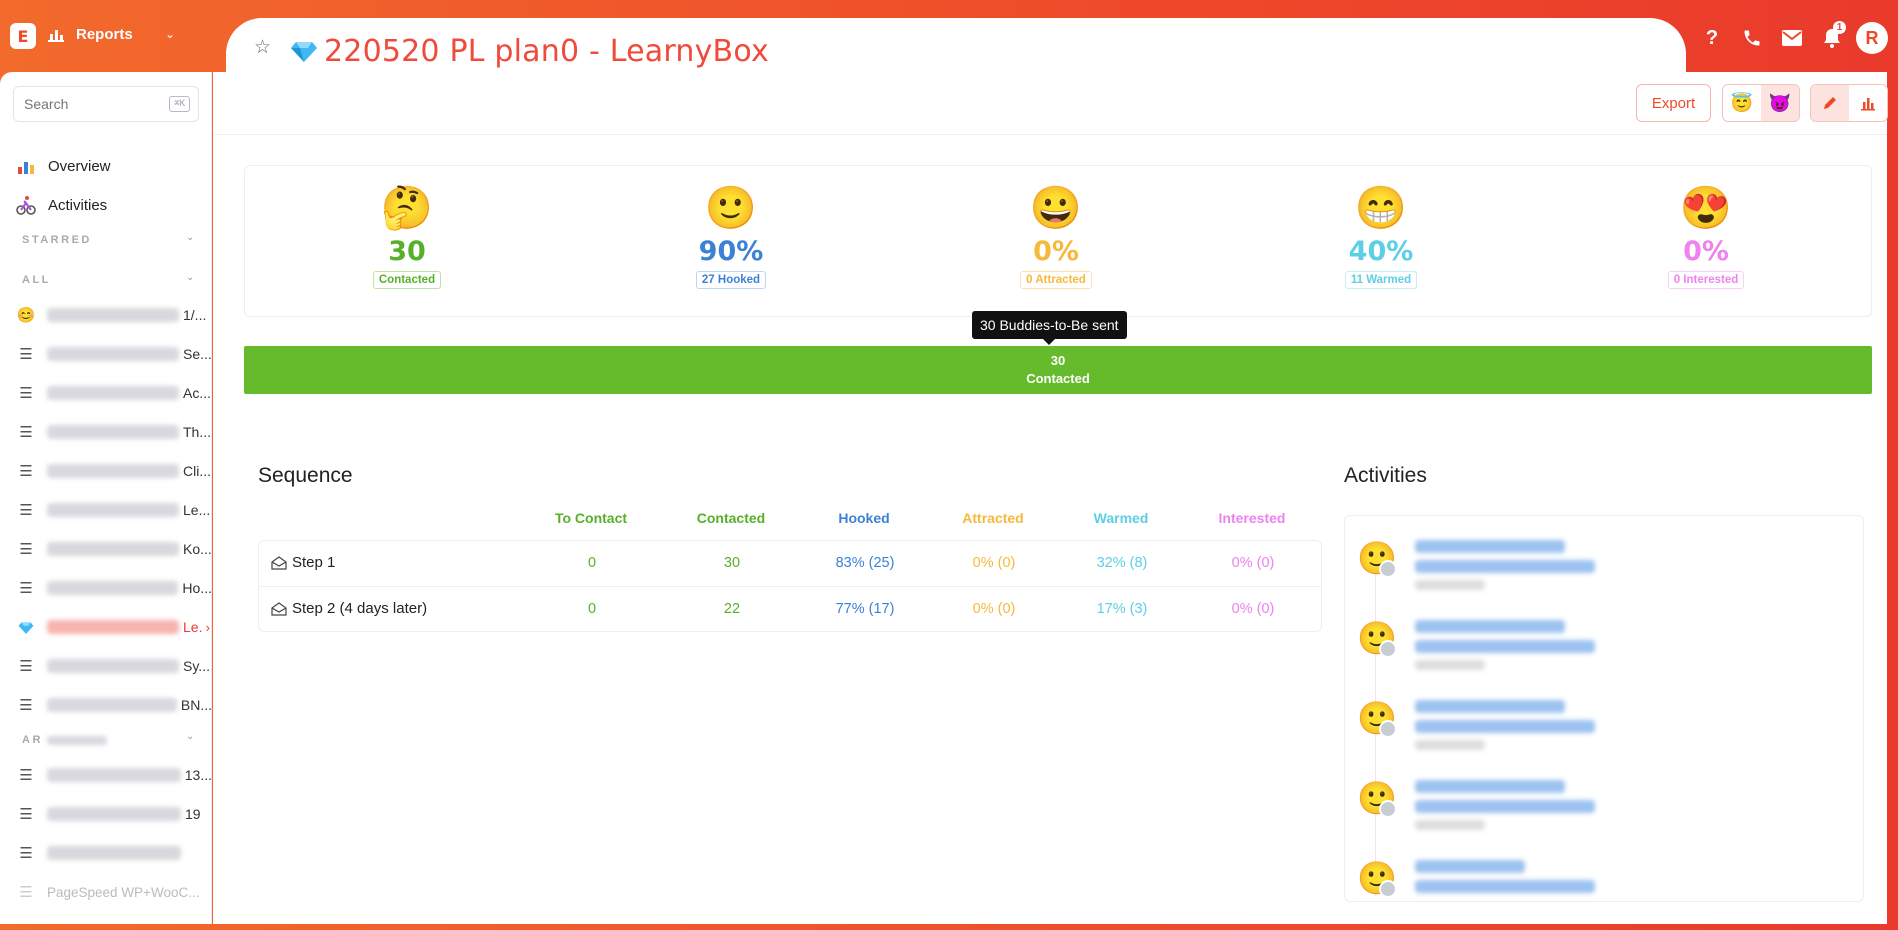 This screenshot has width=1898, height=930. Describe the element at coordinates (1752, 38) in the screenshot. I see `phone-icon` at that location.